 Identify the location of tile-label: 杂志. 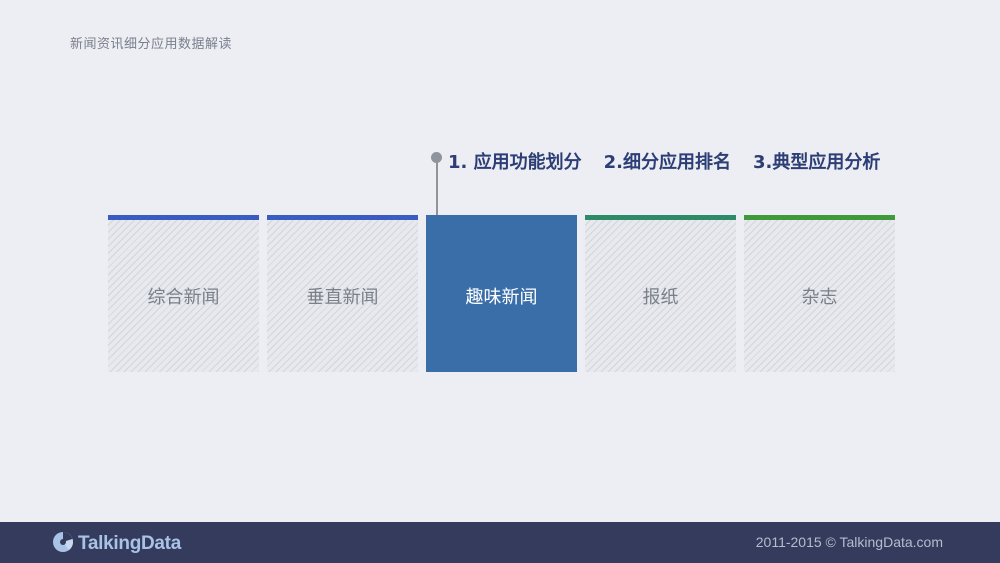
(819, 297).